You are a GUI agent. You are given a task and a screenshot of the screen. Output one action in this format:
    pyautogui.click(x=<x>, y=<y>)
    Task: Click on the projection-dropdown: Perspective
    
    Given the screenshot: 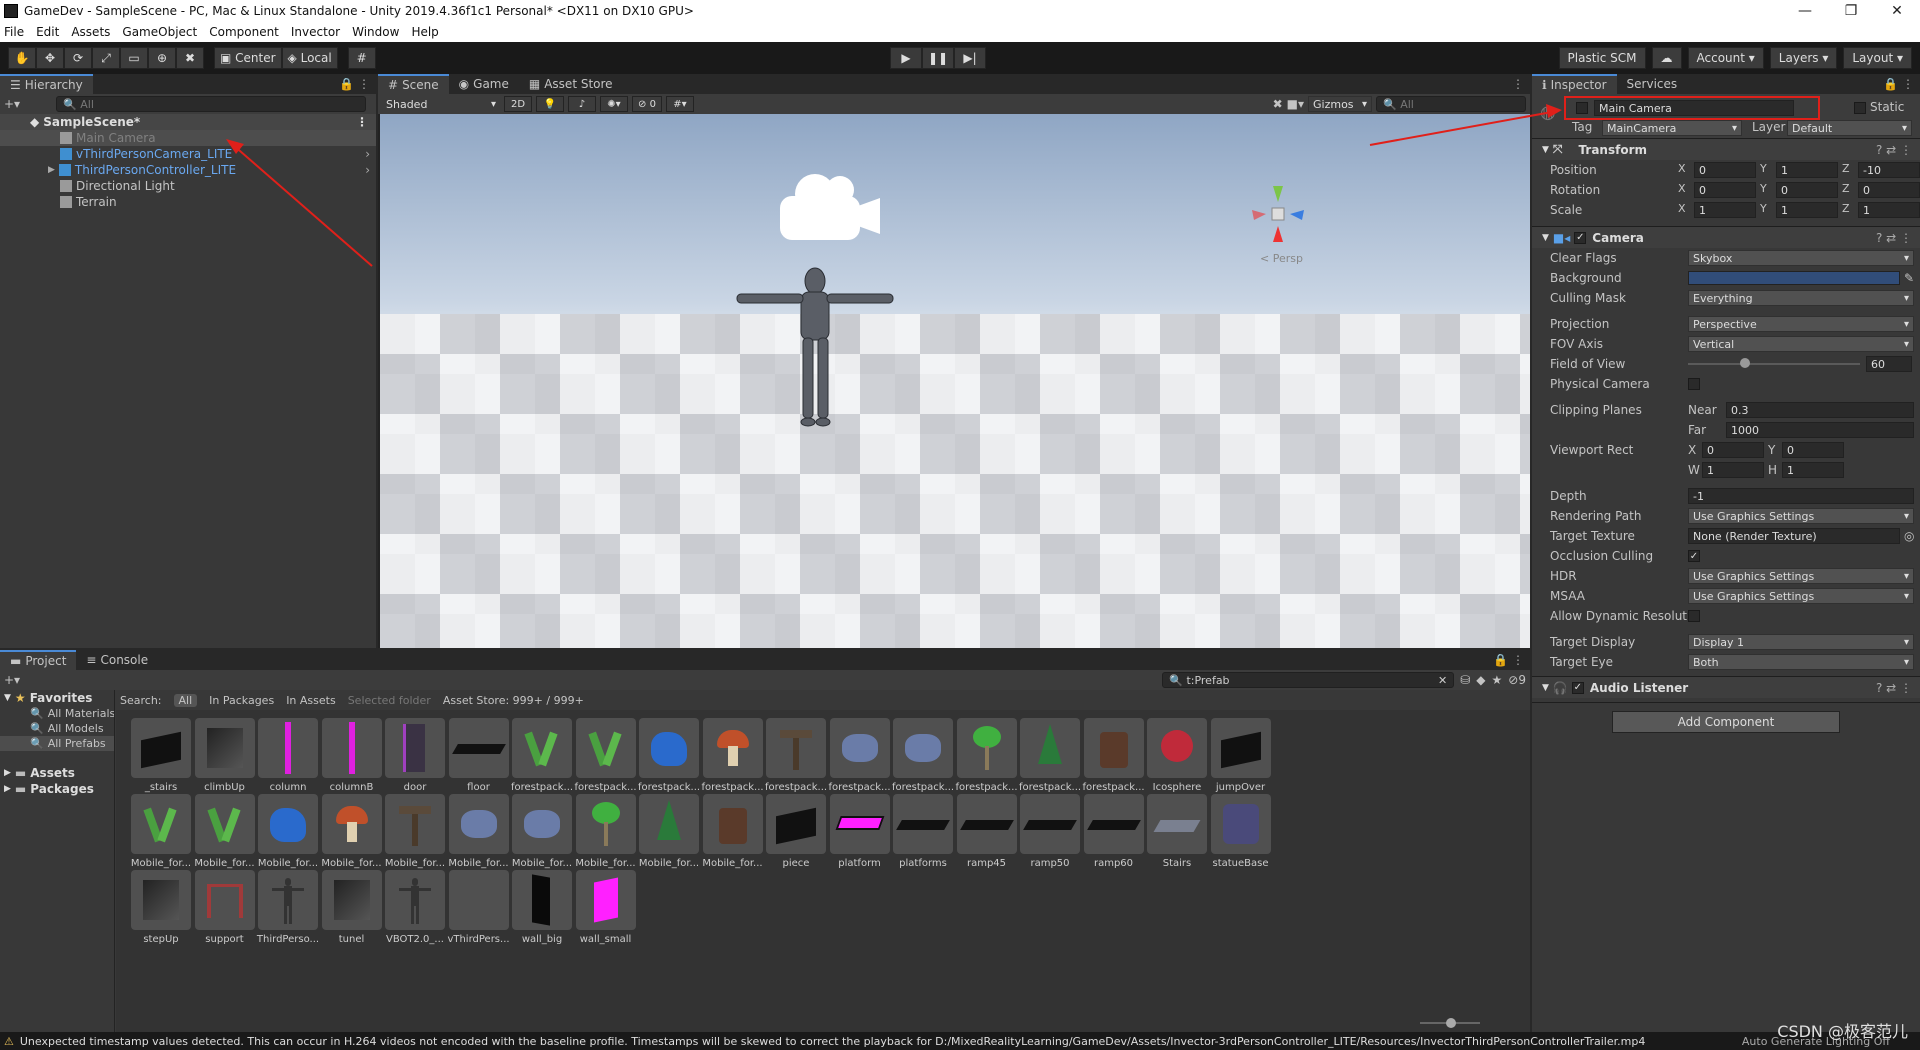 What is the action you would take?
    pyautogui.click(x=1801, y=324)
    